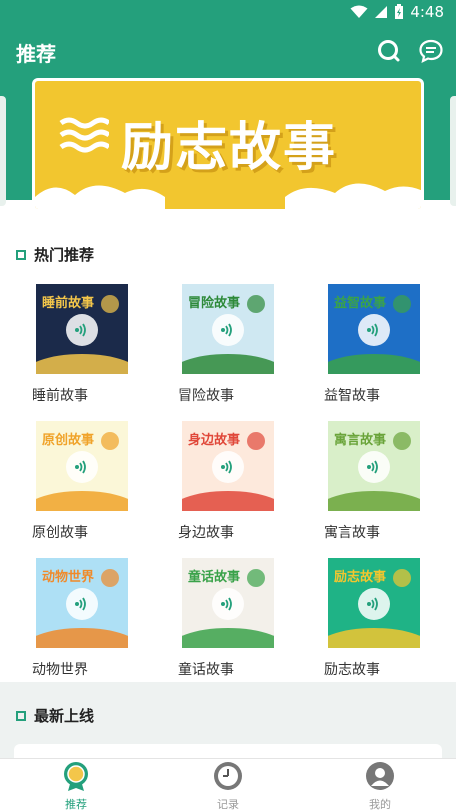 The width and height of the screenshot is (456, 811). Describe the element at coordinates (68, 303) in the screenshot. I see `thumbnail-title: 睡前故事` at that location.